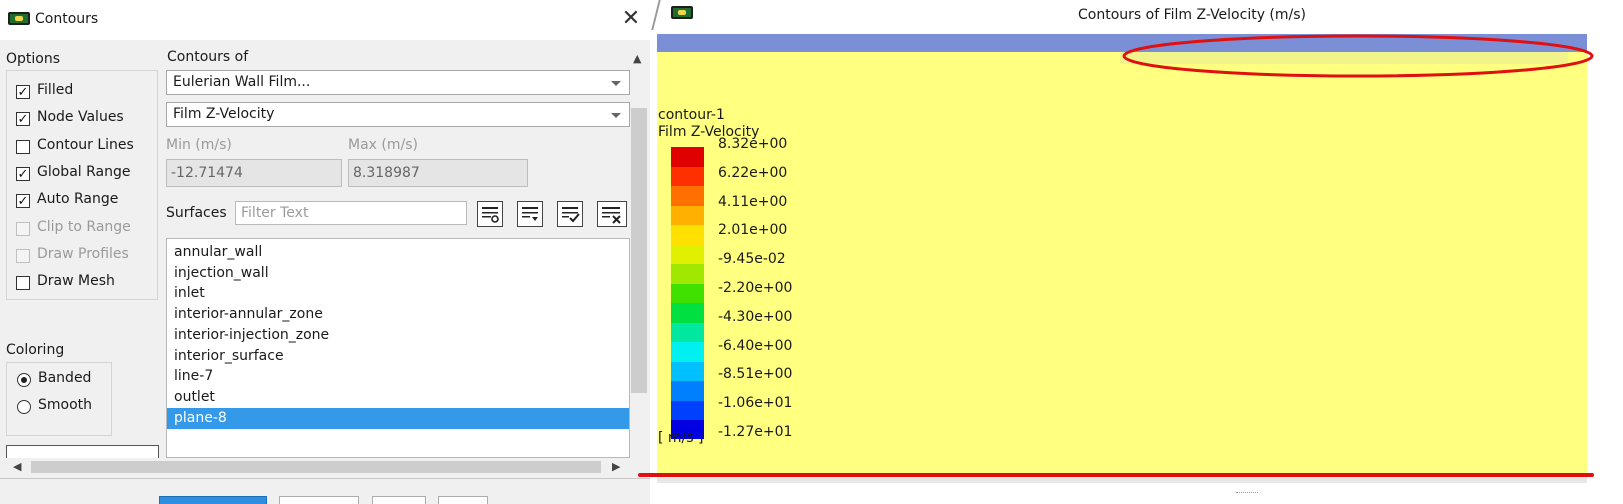 Image resolution: width=1623 pixels, height=504 pixels. I want to click on divider, so click(325, 478).